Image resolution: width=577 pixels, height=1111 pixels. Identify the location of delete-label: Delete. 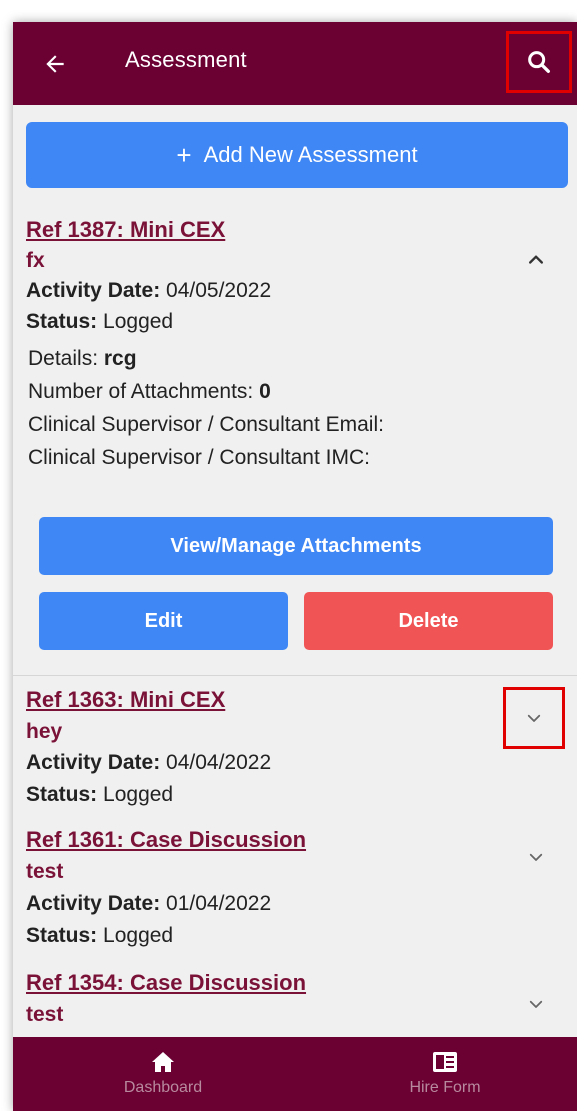
(428, 620).